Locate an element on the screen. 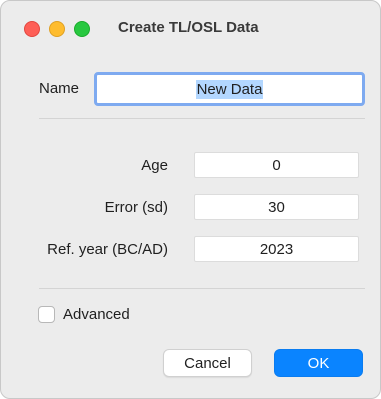  close-window-button is located at coordinates (32, 29).